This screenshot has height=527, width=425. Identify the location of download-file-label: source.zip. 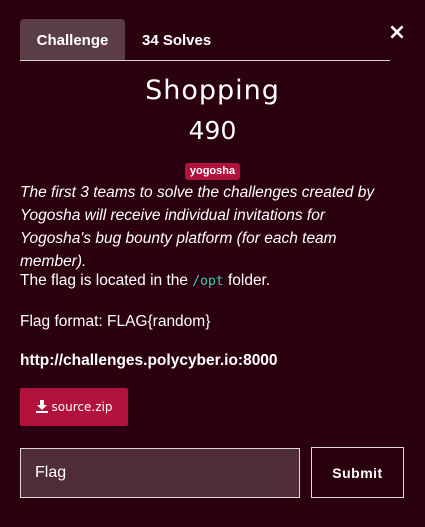
(82, 407).